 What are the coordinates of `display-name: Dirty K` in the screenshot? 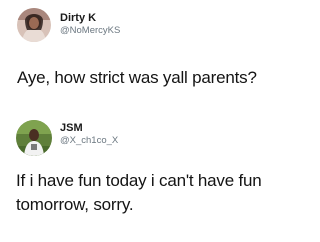 It's located at (78, 18).